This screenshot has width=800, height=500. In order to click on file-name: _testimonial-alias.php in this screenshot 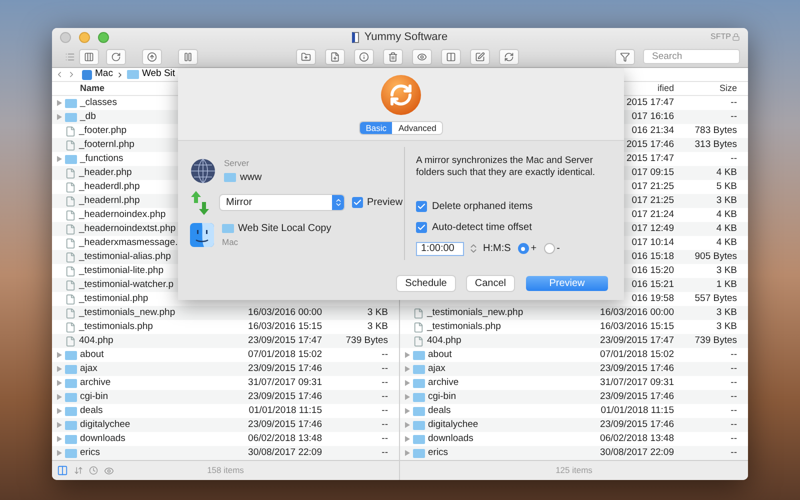, I will do `click(125, 257)`.